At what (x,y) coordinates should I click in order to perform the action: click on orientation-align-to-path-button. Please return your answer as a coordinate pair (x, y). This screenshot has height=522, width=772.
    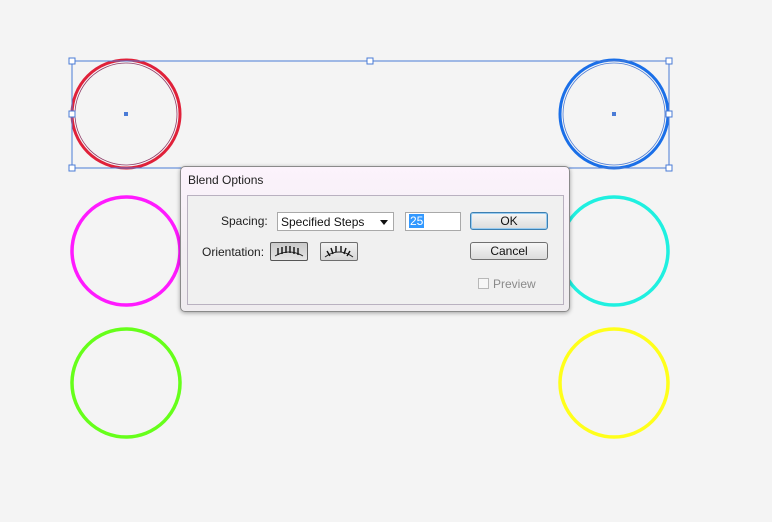
    Looking at the image, I should click on (339, 251).